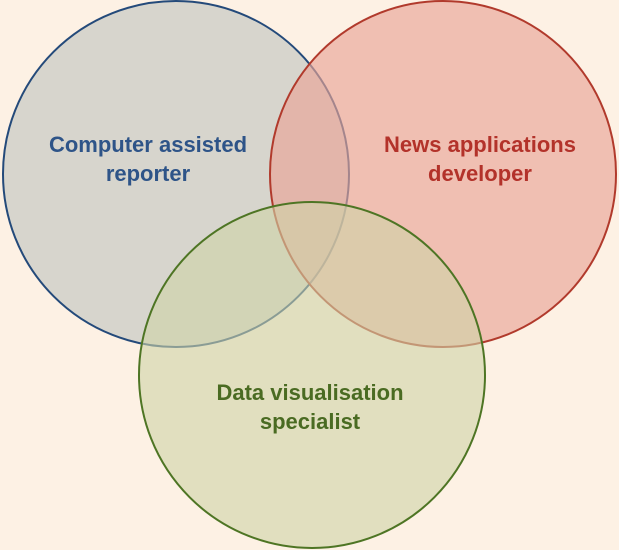 The height and width of the screenshot is (550, 619). What do you see at coordinates (480, 144) in the screenshot?
I see `label-nad-line1: News applications` at bounding box center [480, 144].